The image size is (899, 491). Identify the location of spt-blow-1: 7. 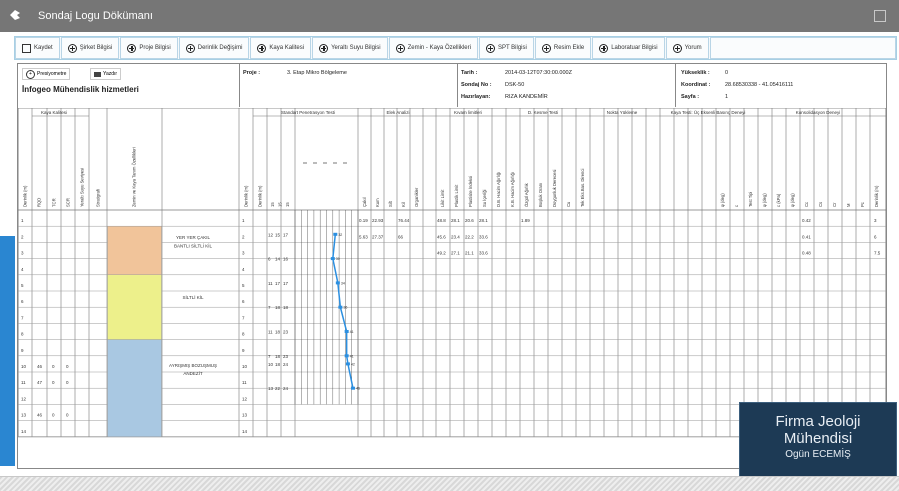
(269, 307).